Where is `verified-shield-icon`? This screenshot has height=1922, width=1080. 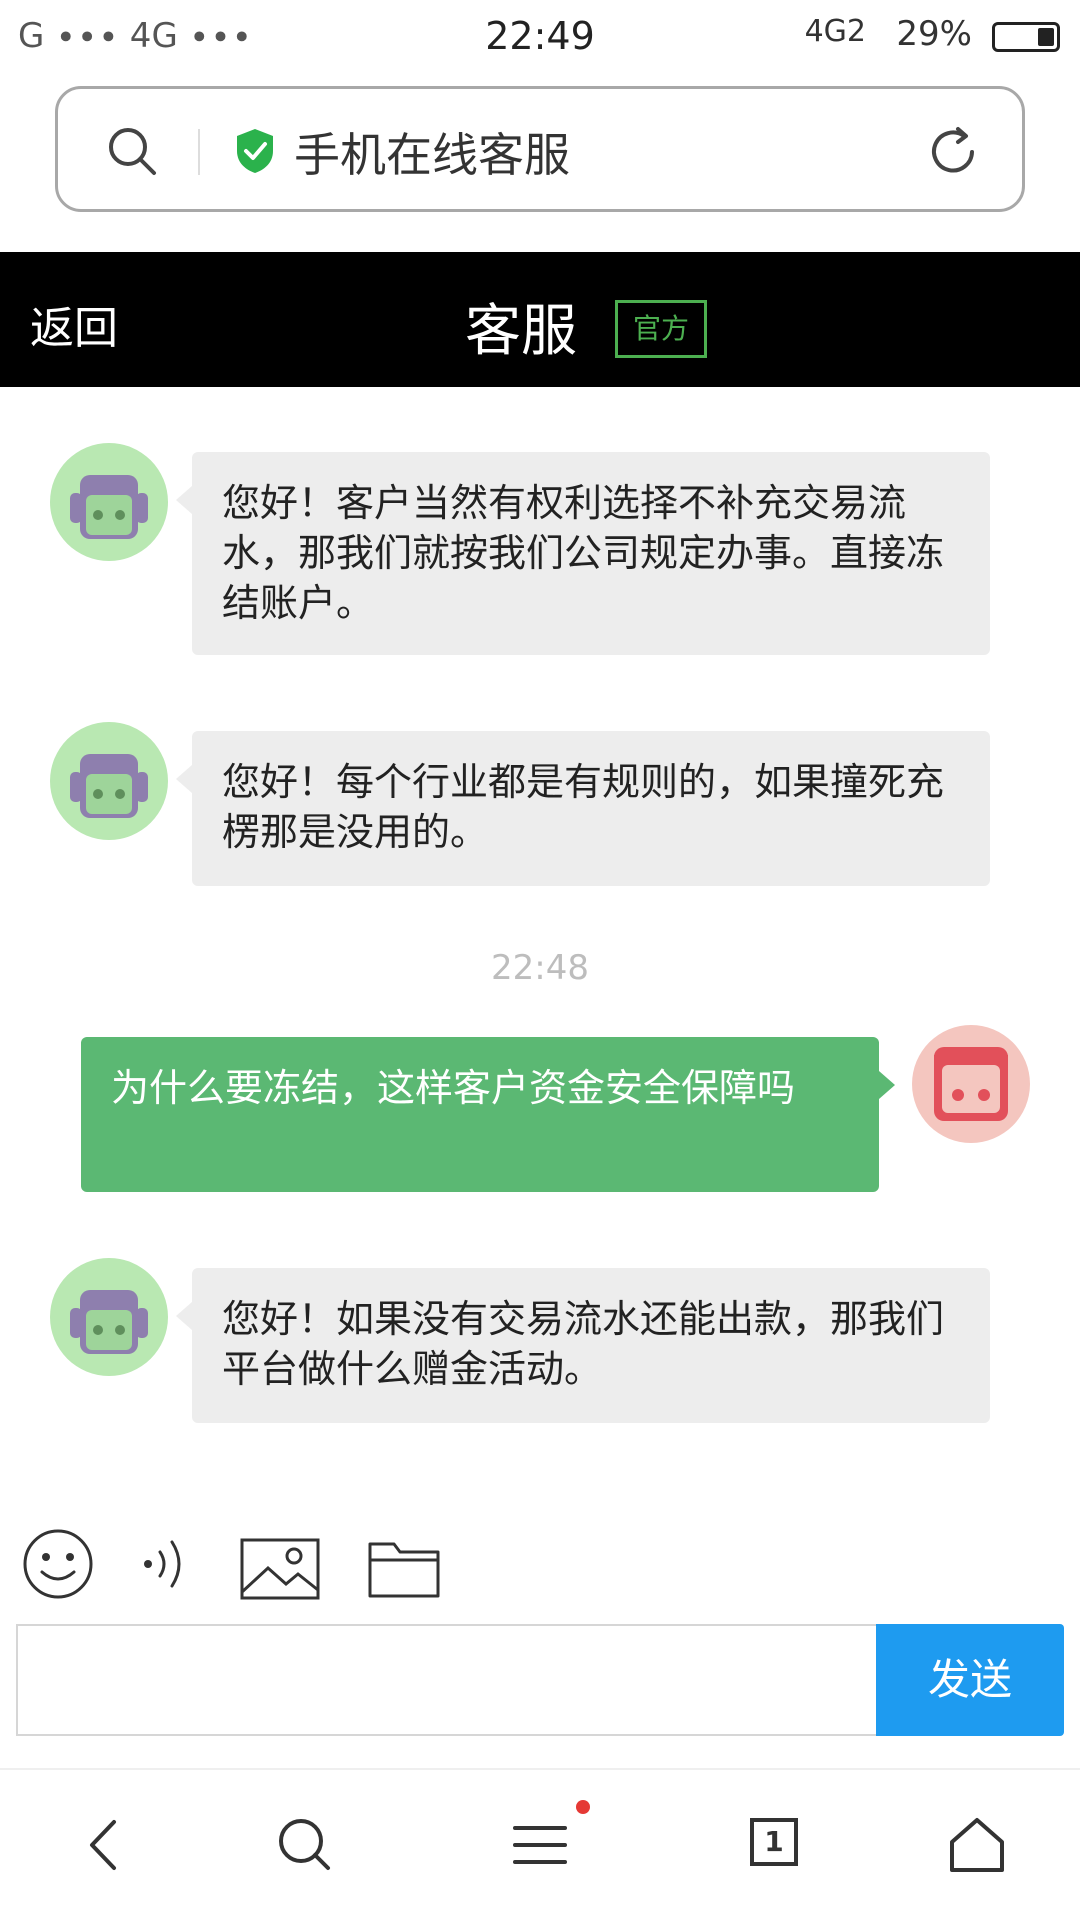 verified-shield-icon is located at coordinates (255, 151).